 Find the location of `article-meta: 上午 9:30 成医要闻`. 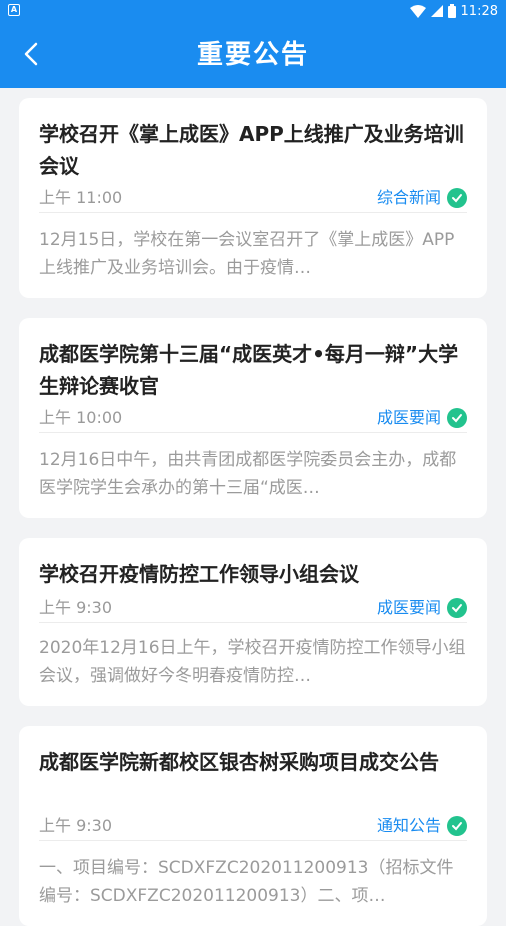

article-meta: 上午 9:30 成医要闻 is located at coordinates (253, 609).